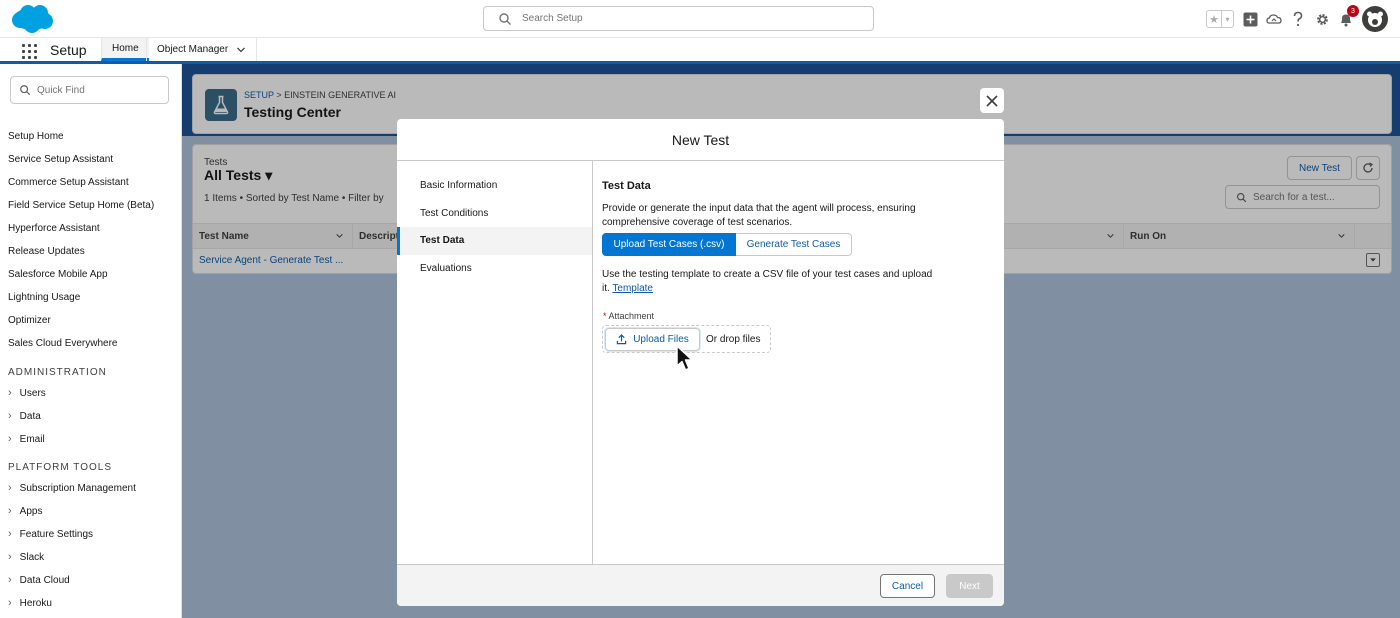 This screenshot has height=618, width=1400. What do you see at coordinates (32, 19) in the screenshot?
I see `salesforce-logo-icon` at bounding box center [32, 19].